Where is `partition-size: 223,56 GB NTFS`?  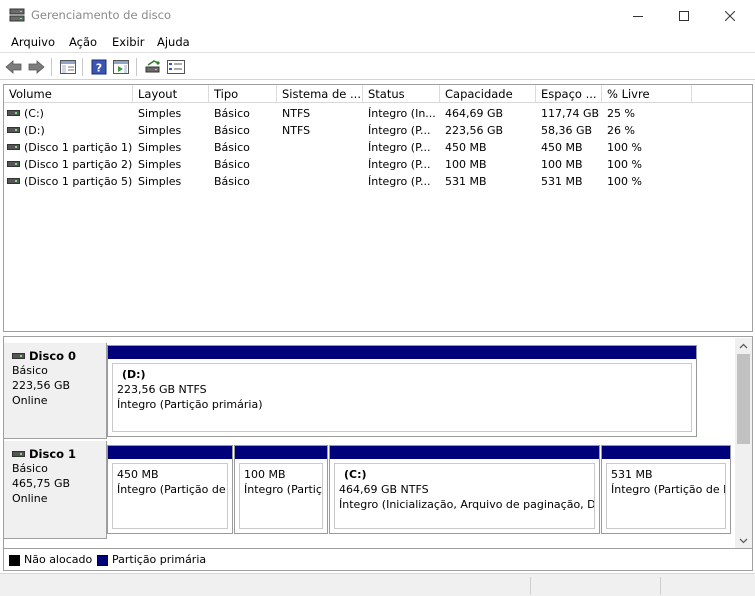 partition-size: 223,56 GB NTFS is located at coordinates (162, 389).